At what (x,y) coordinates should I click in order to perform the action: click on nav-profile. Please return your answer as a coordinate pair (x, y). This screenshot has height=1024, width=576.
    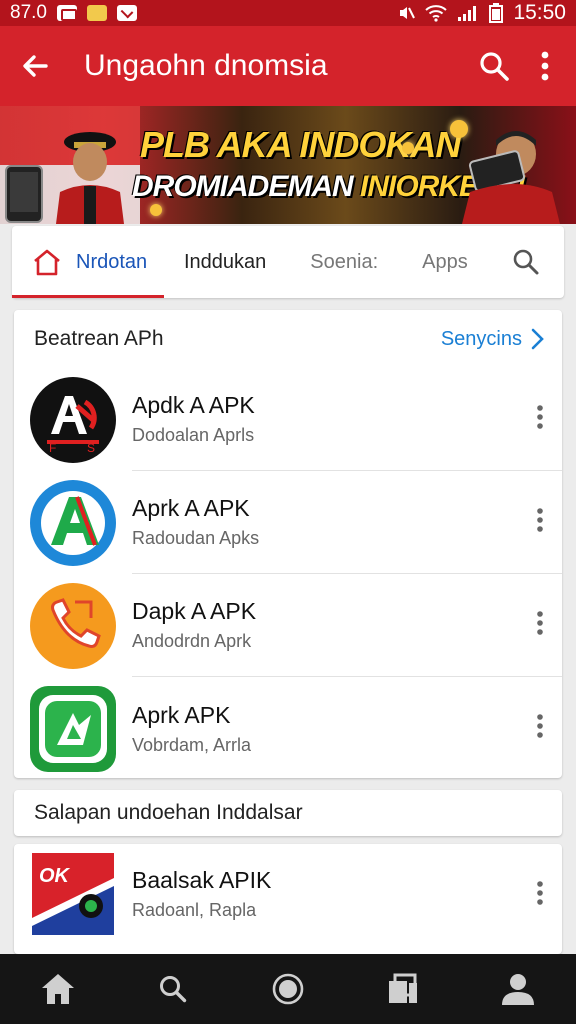
    Looking at the image, I should click on (518, 989).